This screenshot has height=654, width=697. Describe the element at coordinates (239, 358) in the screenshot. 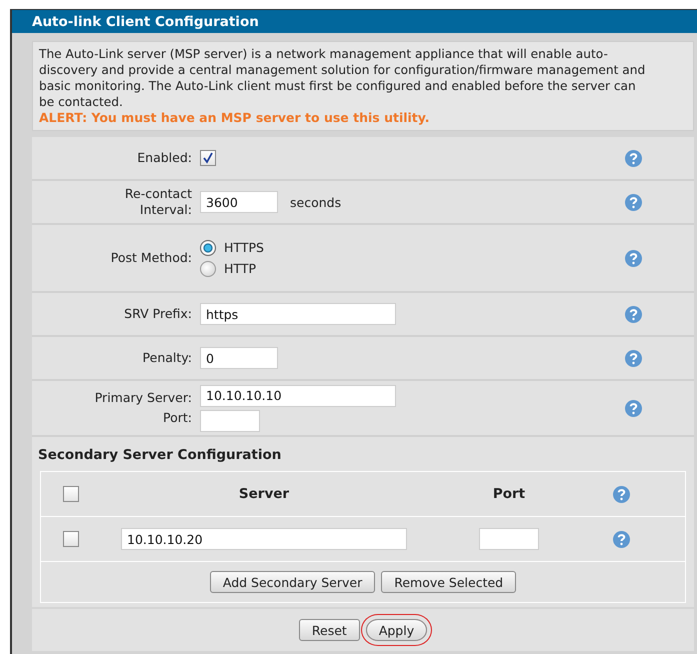

I see `text-field: 0` at that location.